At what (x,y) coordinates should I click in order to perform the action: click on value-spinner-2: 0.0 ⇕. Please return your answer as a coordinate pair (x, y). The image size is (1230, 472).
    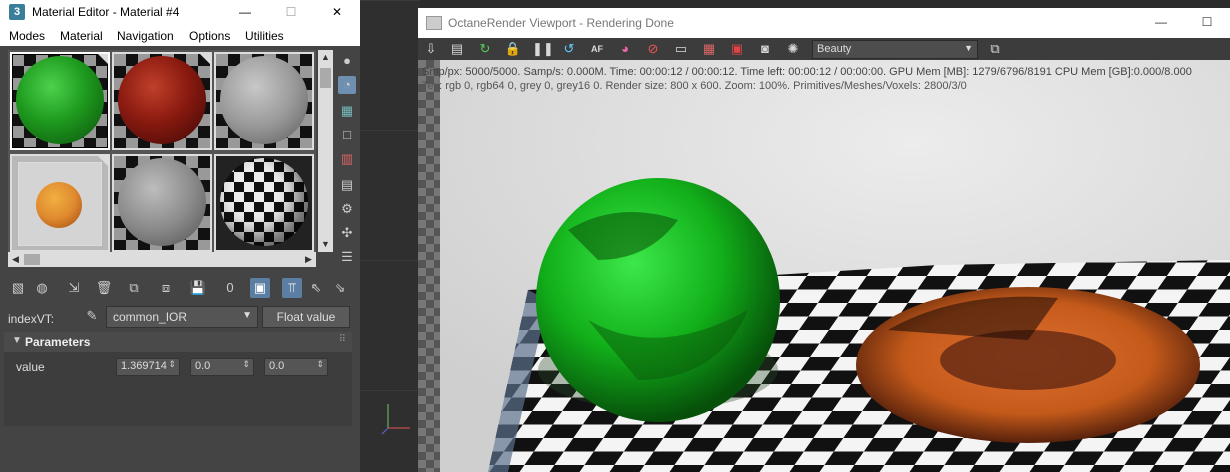
    Looking at the image, I should click on (222, 367).